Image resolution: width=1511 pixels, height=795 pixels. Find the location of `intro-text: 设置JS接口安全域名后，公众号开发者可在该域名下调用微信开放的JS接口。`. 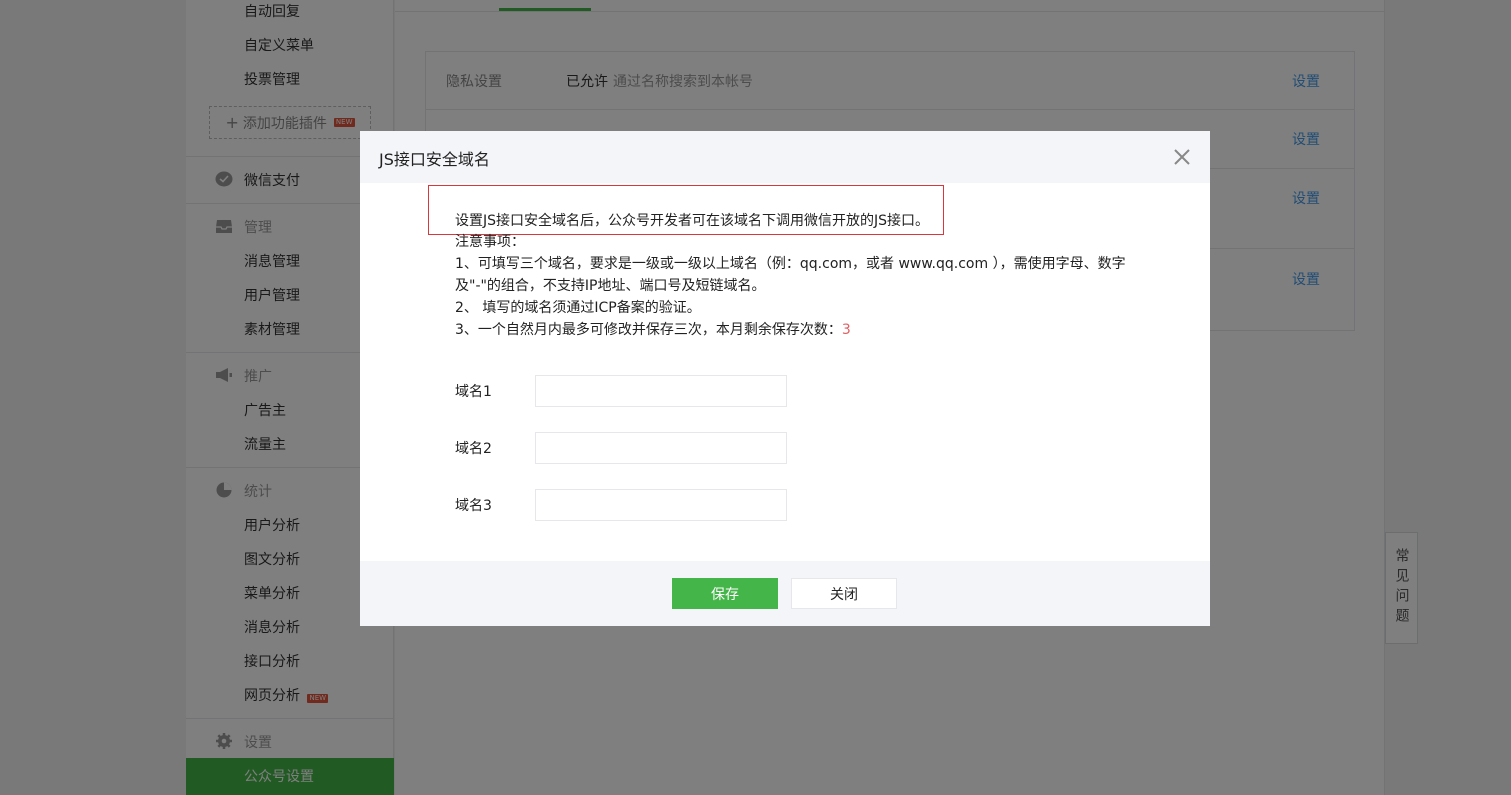

intro-text: 设置JS接口安全域名后，公众号开发者可在该域名下调用微信开放的JS接口。 is located at coordinates (692, 221).